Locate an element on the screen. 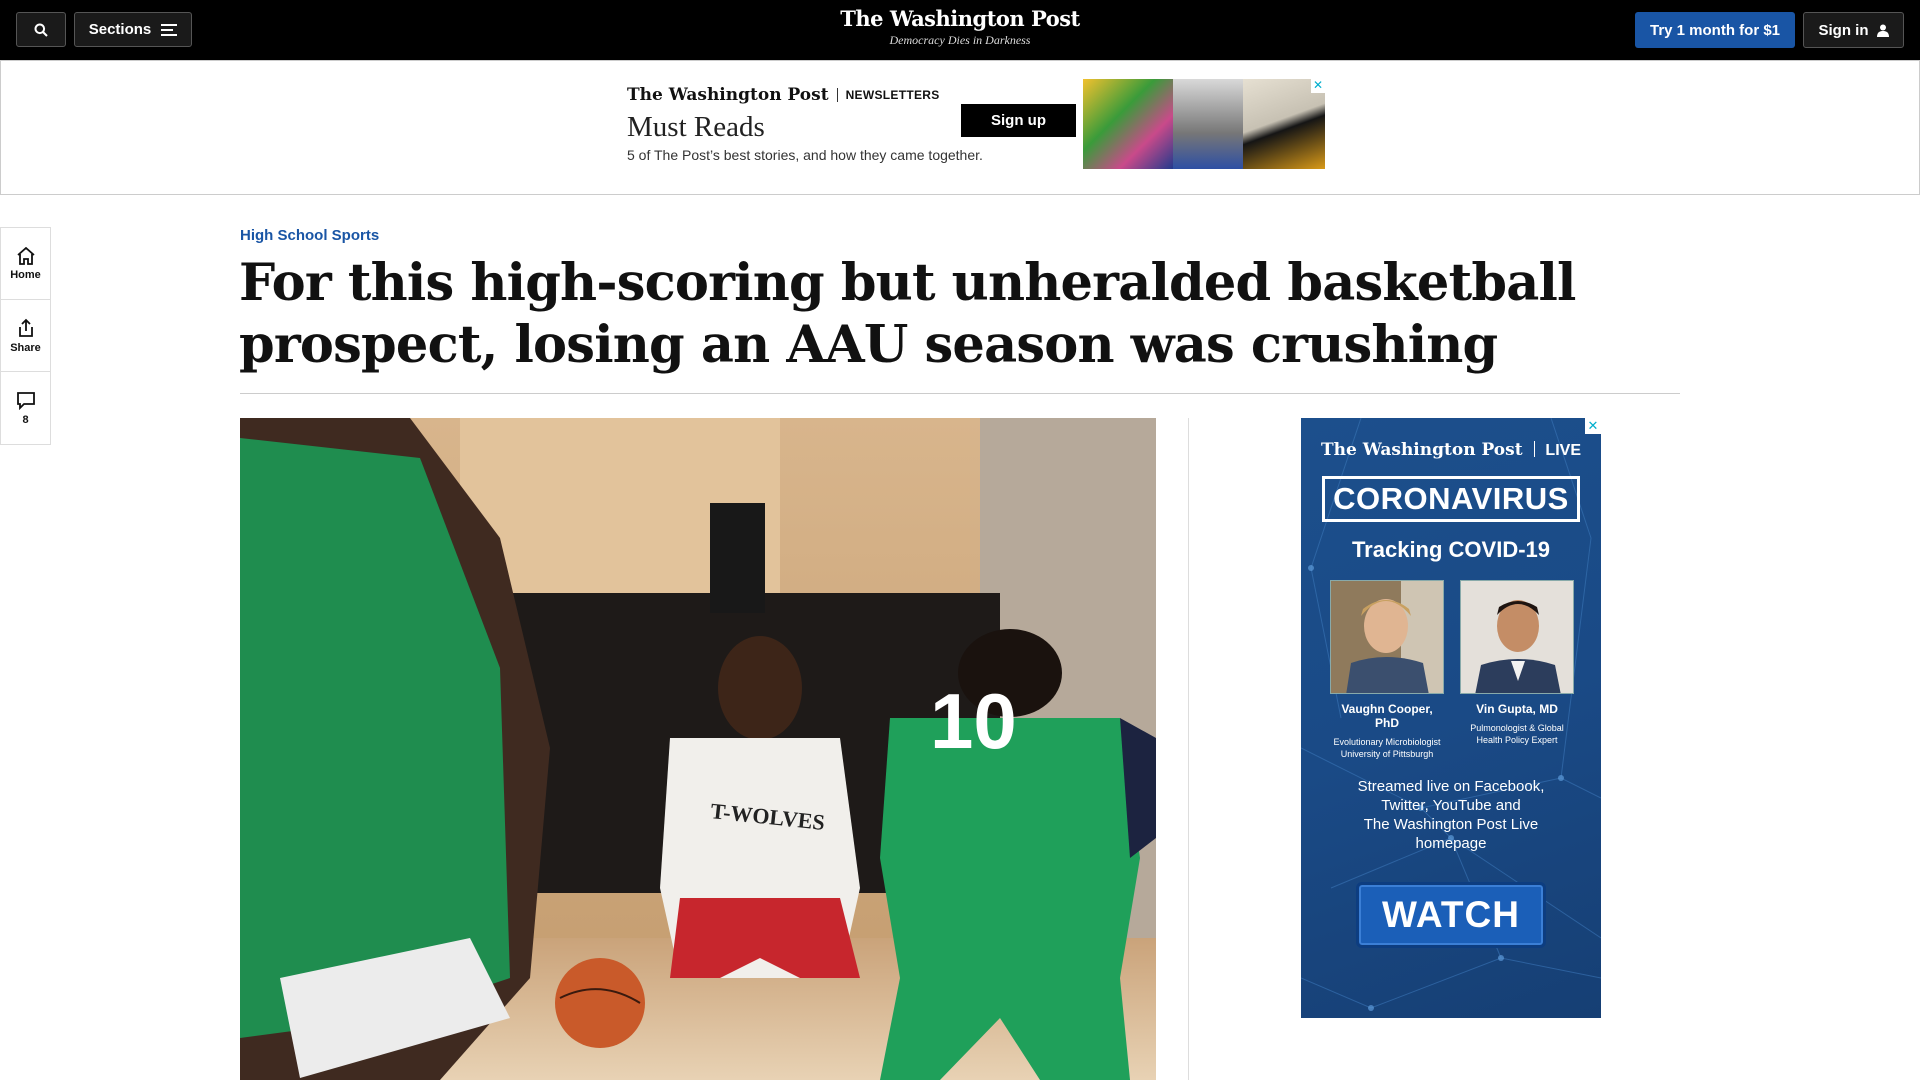 The image size is (1920, 1080). header-divider is located at coordinates (960, 393).